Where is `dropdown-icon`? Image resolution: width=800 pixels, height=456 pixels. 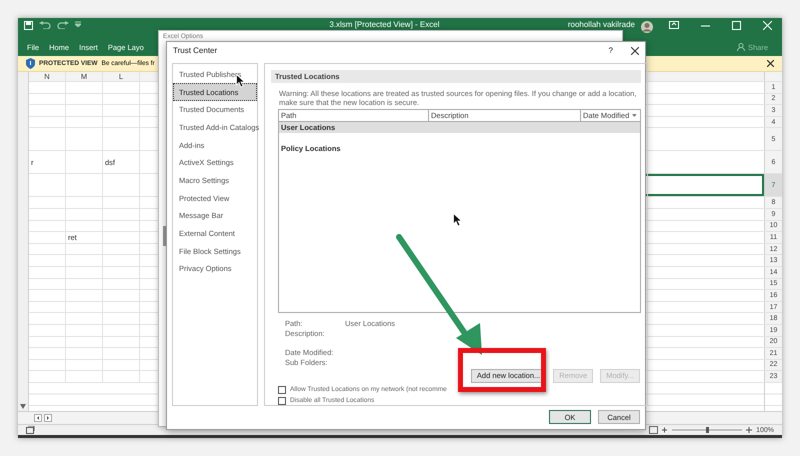
dropdown-icon is located at coordinates (634, 115).